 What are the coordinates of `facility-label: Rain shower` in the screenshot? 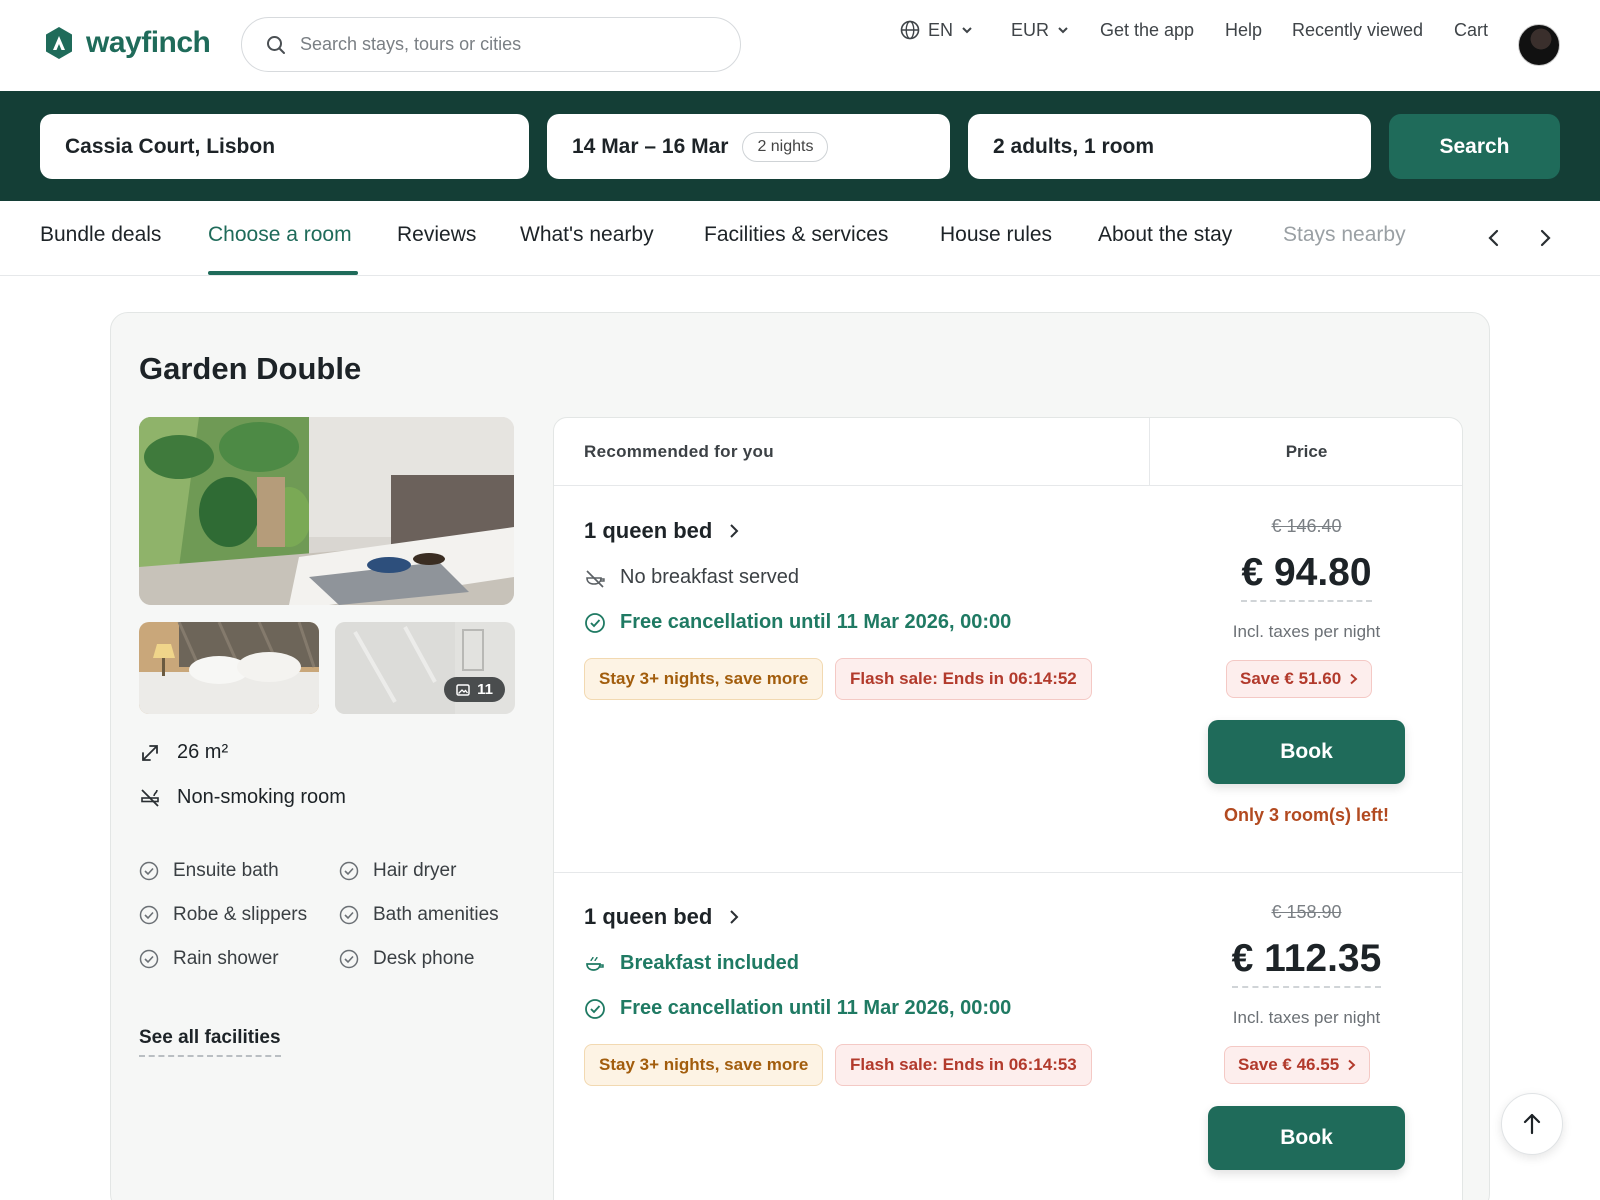 It's located at (226, 958).